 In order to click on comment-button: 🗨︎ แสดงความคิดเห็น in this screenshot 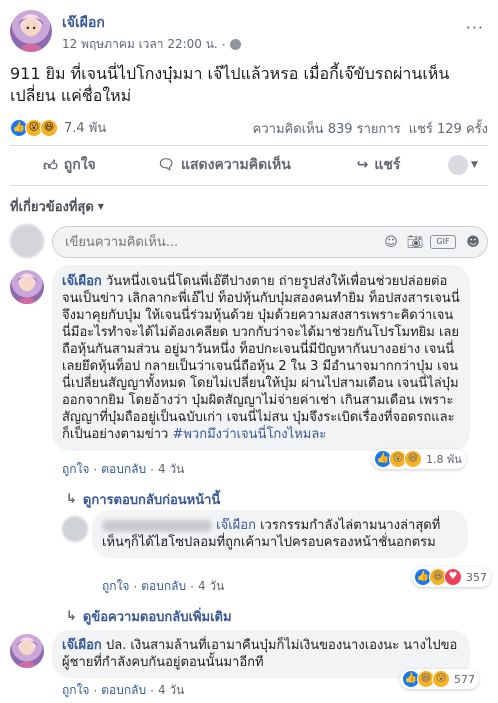, I will do `click(224, 165)`.